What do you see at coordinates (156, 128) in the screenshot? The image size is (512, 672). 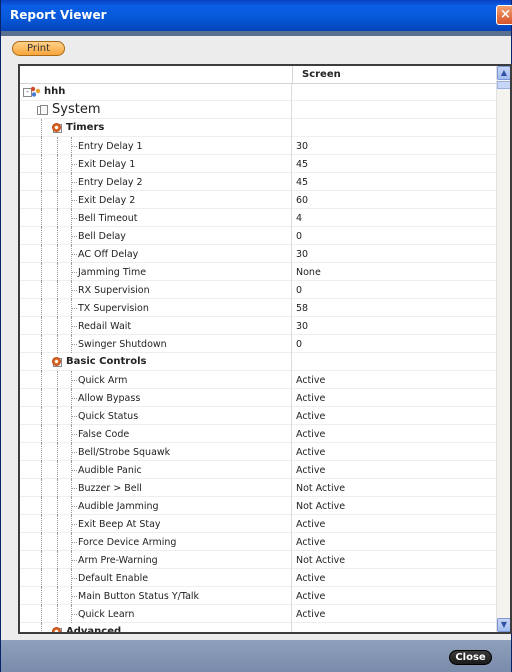 I see `tree-cell: -Timers` at bounding box center [156, 128].